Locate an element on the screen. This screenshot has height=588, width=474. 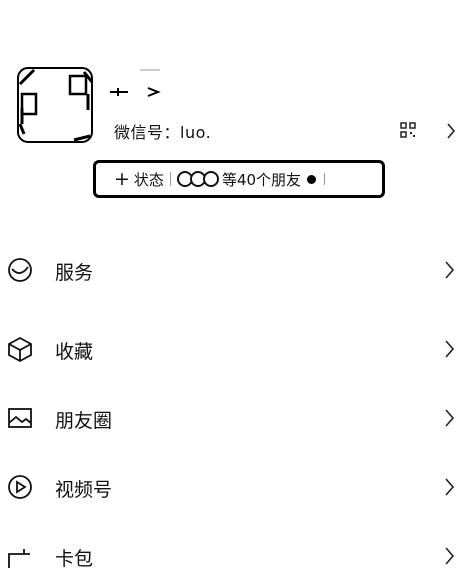
status-dot is located at coordinates (312, 179).